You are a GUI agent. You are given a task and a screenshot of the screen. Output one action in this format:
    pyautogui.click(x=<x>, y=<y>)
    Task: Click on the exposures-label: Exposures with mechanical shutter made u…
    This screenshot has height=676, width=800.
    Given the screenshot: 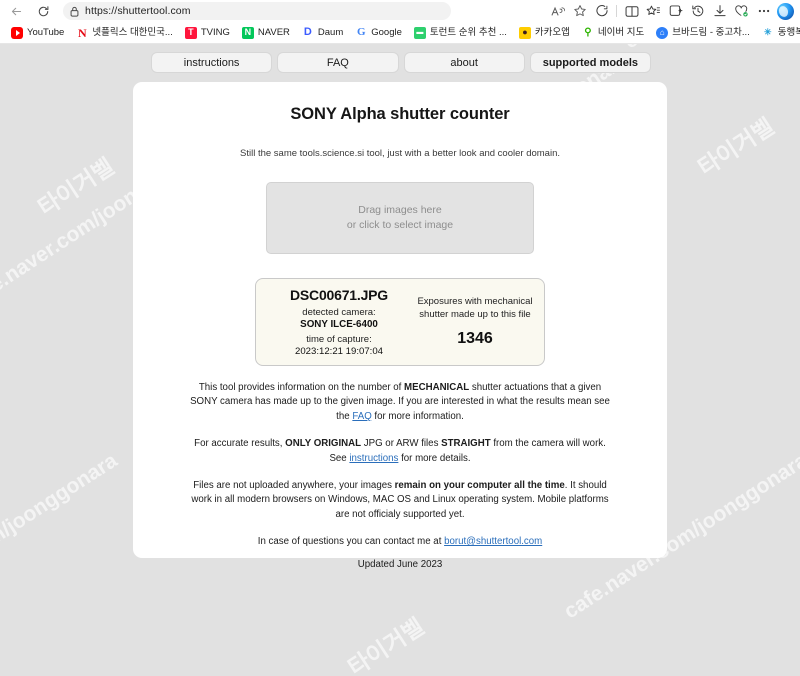 What is the action you would take?
    pyautogui.click(x=475, y=307)
    